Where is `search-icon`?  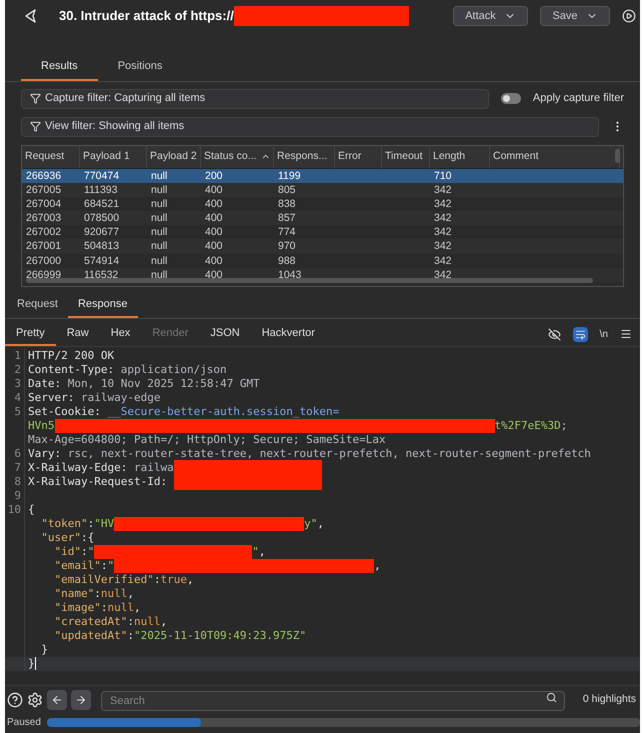 search-icon is located at coordinates (551, 697).